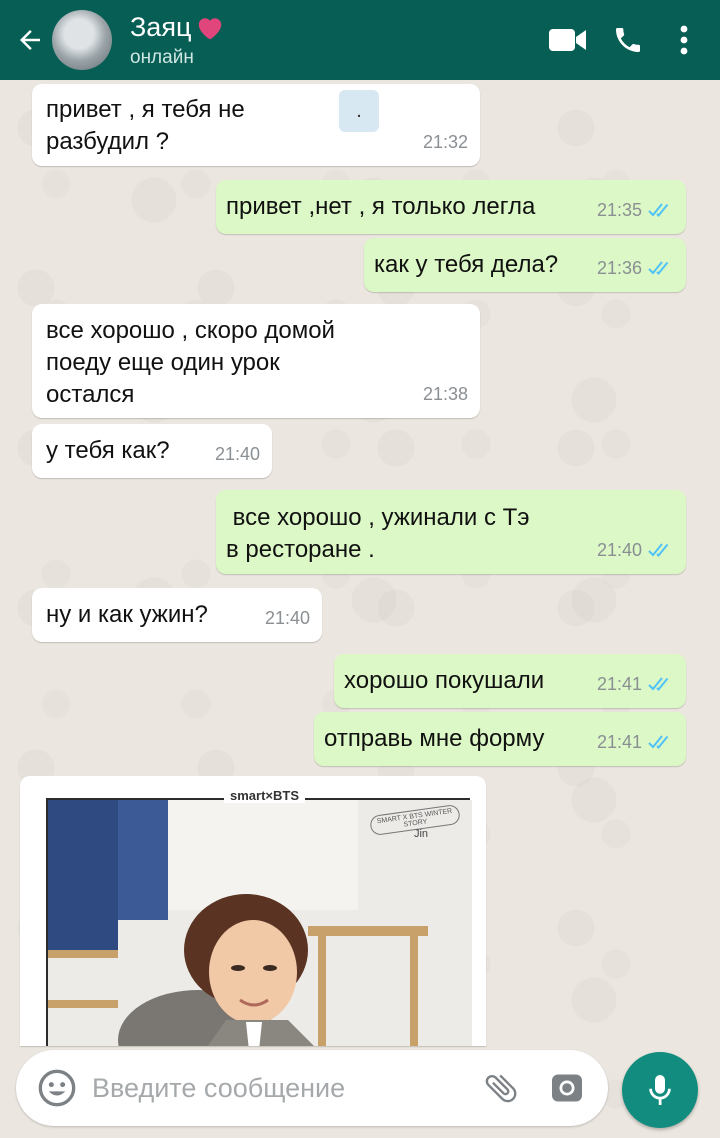  I want to click on message-incoming: у тебя как? 21:40, so click(152, 451).